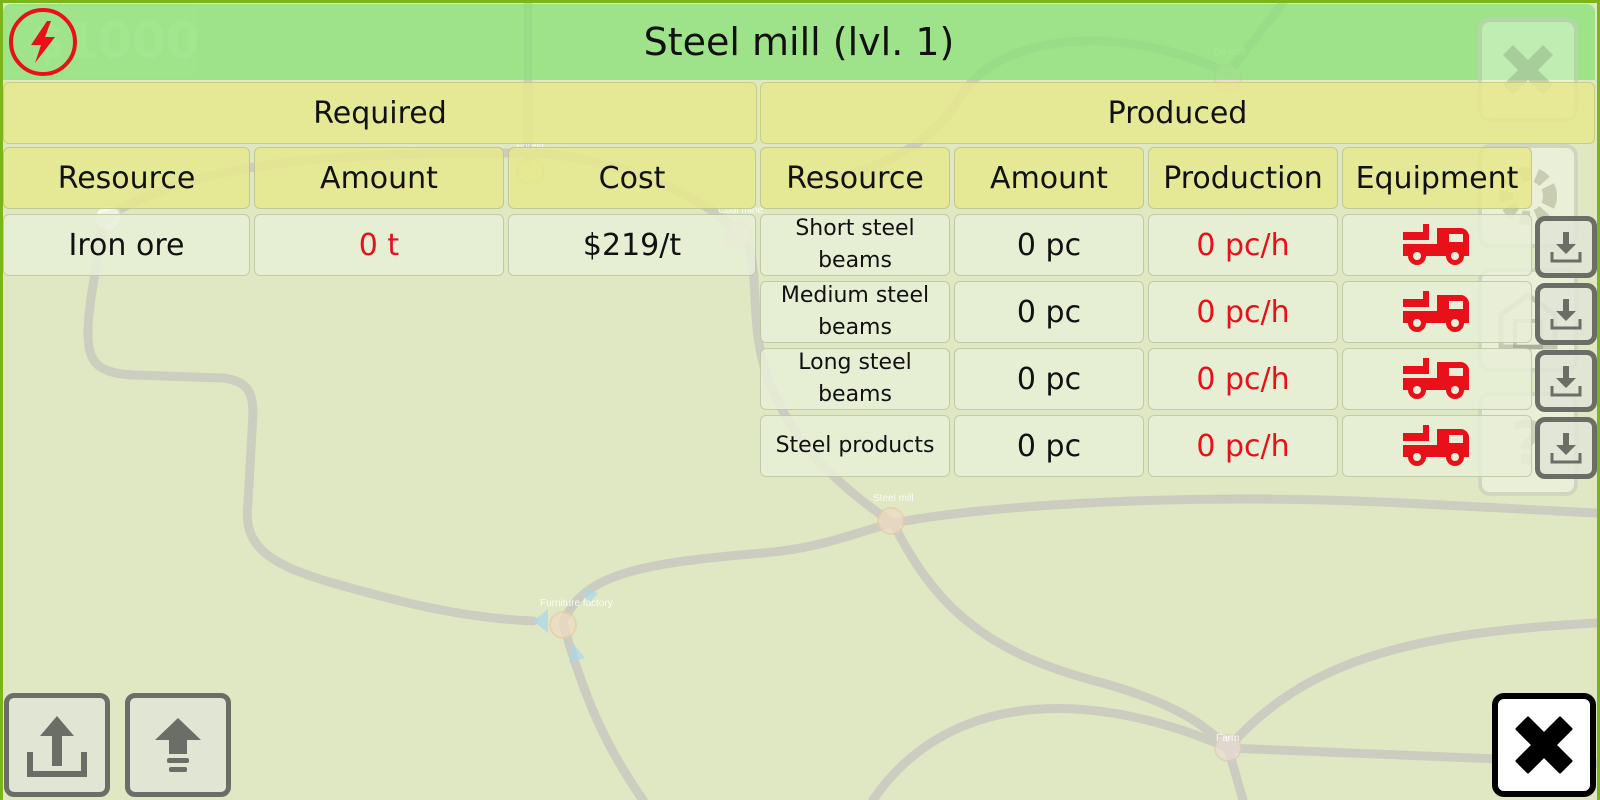  What do you see at coordinates (1437, 178) in the screenshot?
I see `produced-col-equipment: Equipment` at bounding box center [1437, 178].